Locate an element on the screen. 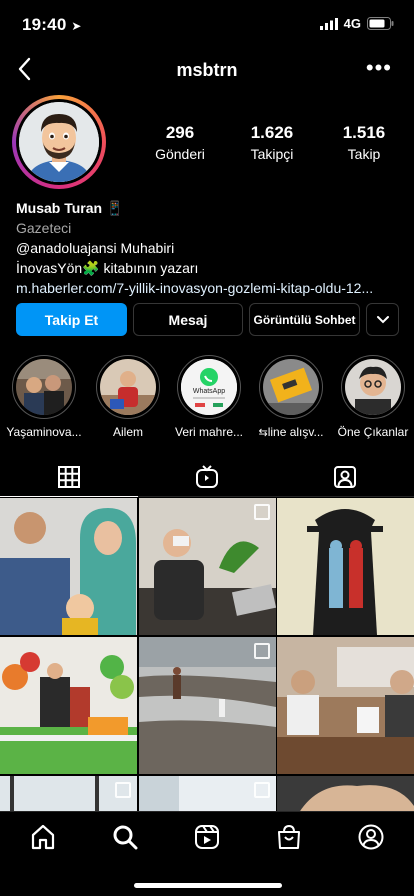 The image size is (414, 896). action-buttons: Takip Et Mesaj Görüntülü Sohbet is located at coordinates (207, 319).